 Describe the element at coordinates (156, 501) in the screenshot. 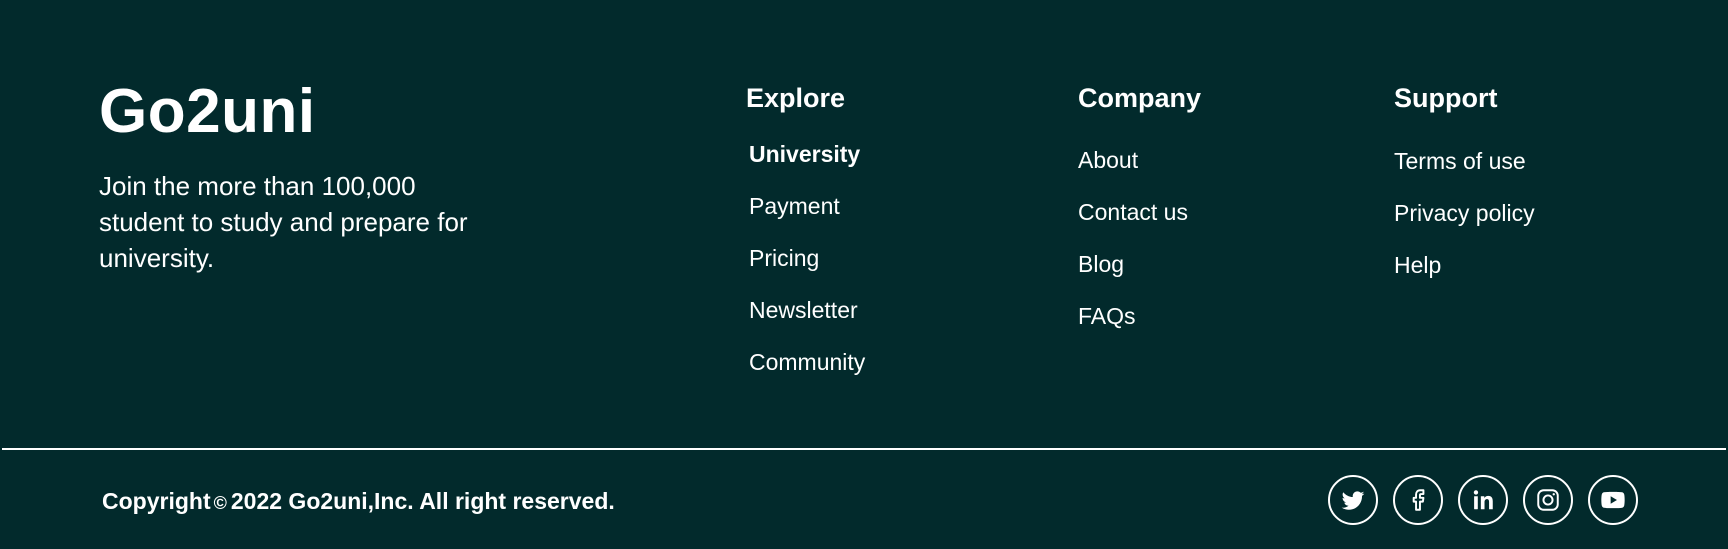

I see `copyright-prefix: Copyright` at that location.